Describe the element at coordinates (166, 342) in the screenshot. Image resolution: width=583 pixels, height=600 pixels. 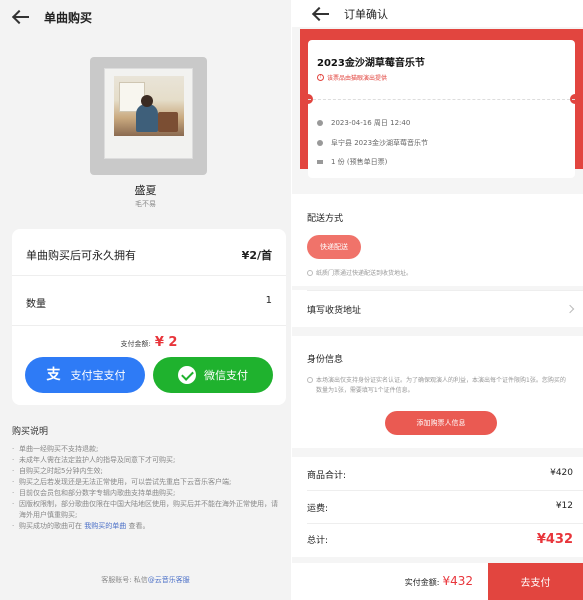
I see `pay-amount: ¥ 2` at that location.